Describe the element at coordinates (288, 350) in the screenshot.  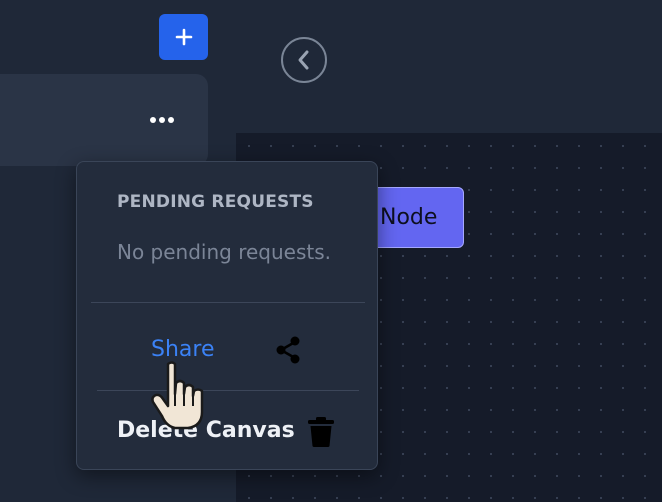
I see `share-icon` at that location.